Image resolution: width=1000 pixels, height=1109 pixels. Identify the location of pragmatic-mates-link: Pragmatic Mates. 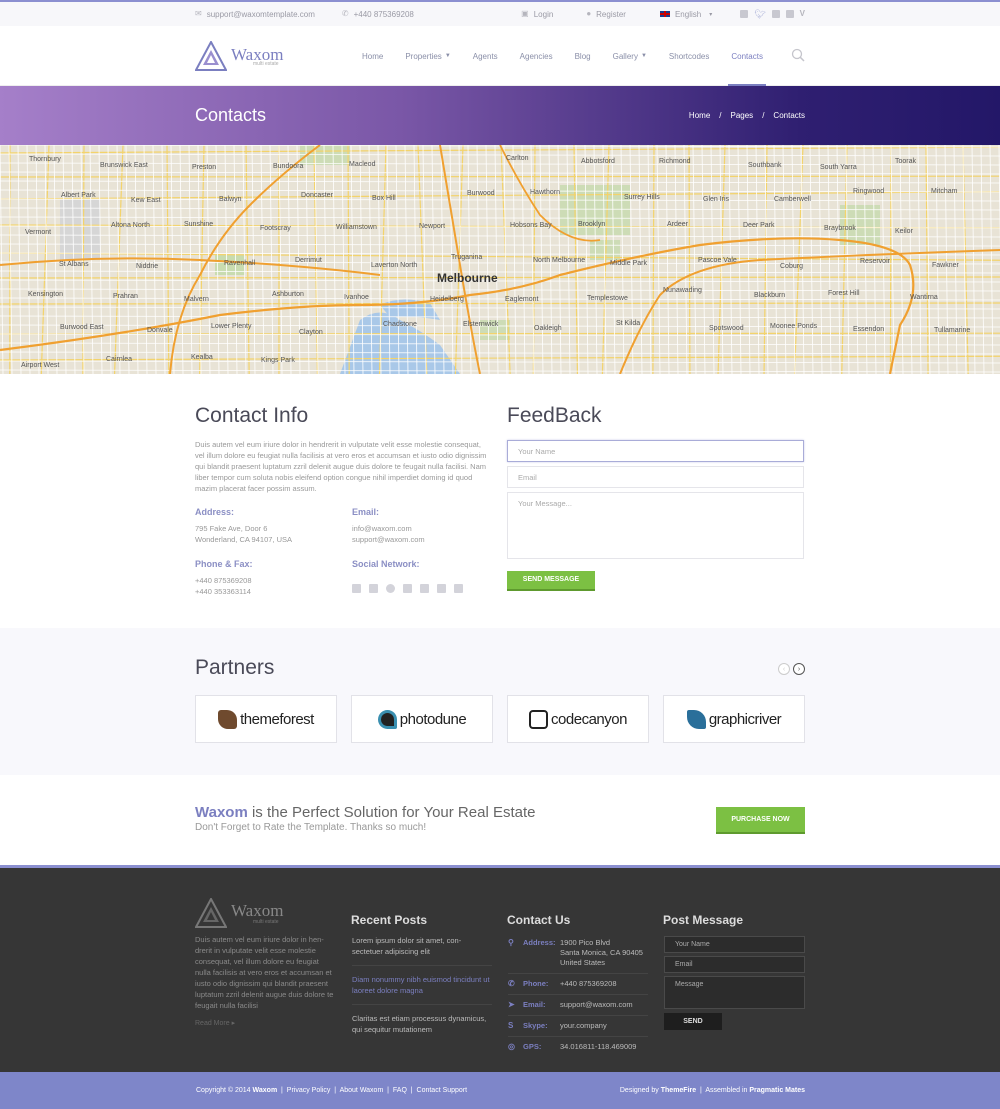
(777, 1090).